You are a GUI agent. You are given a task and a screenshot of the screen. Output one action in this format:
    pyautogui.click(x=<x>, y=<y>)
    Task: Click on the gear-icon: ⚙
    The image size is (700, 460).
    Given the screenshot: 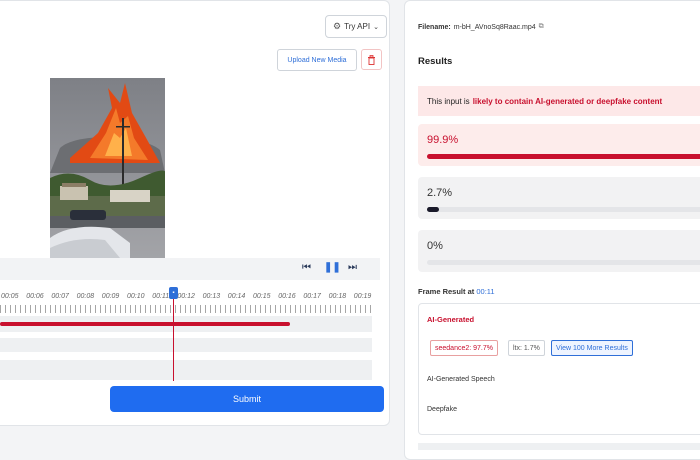 What is the action you would take?
    pyautogui.click(x=337, y=26)
    